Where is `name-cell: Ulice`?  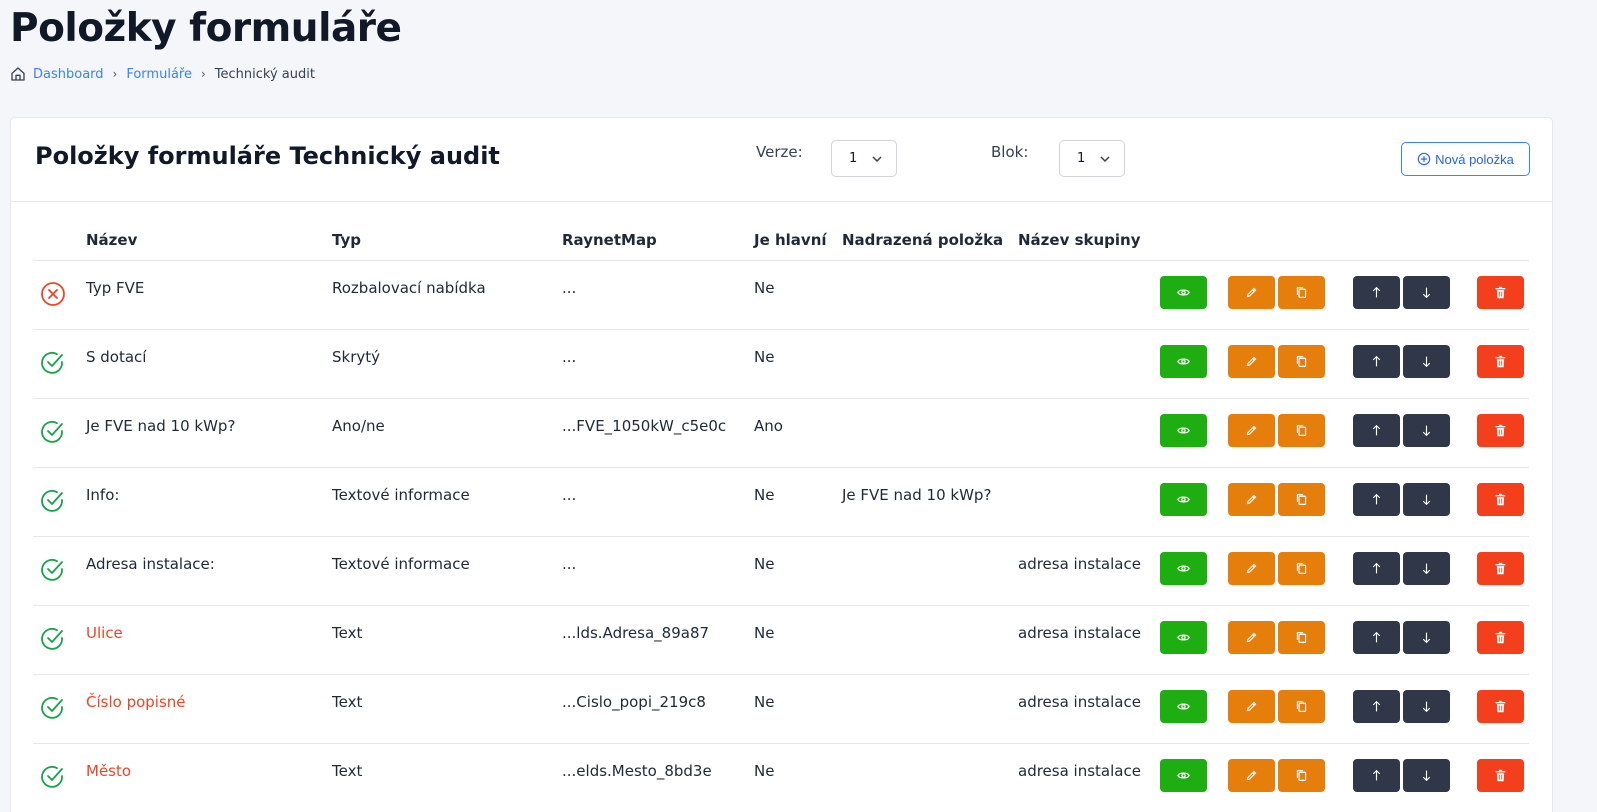 name-cell: Ulice is located at coordinates (209, 640).